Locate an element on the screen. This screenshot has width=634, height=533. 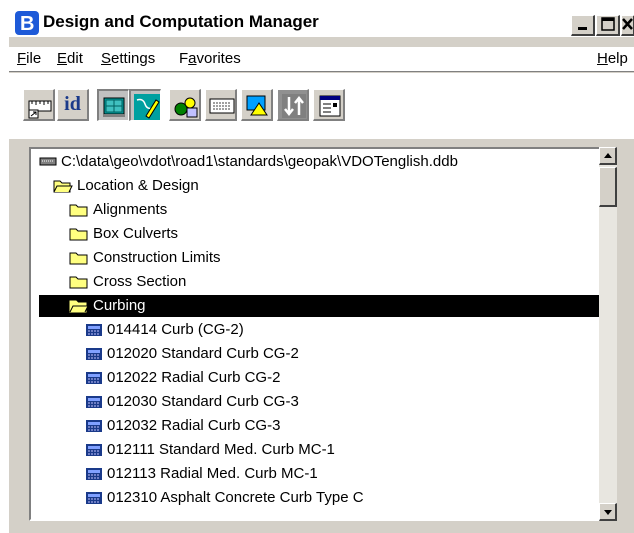
menu-settings: Settings is located at coordinates (128, 58).